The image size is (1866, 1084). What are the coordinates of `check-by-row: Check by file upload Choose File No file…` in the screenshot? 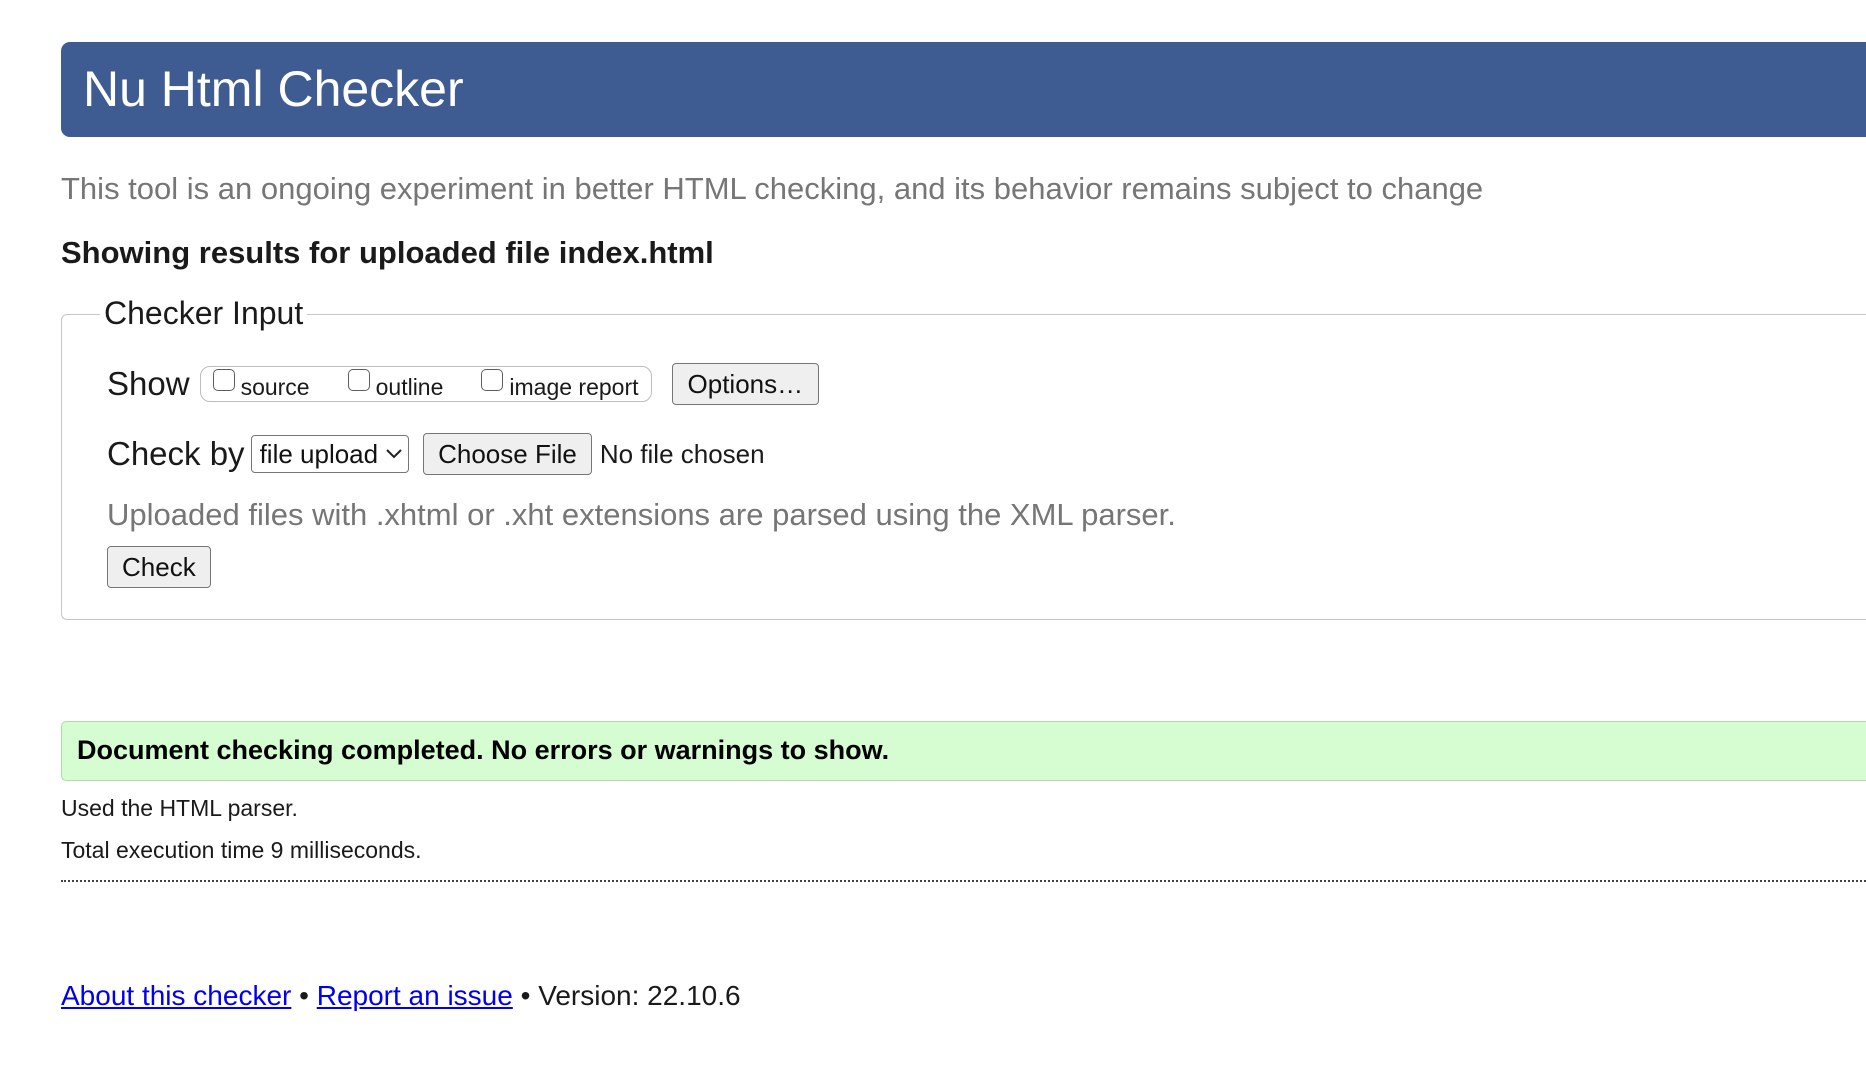 It's located at (436, 454).